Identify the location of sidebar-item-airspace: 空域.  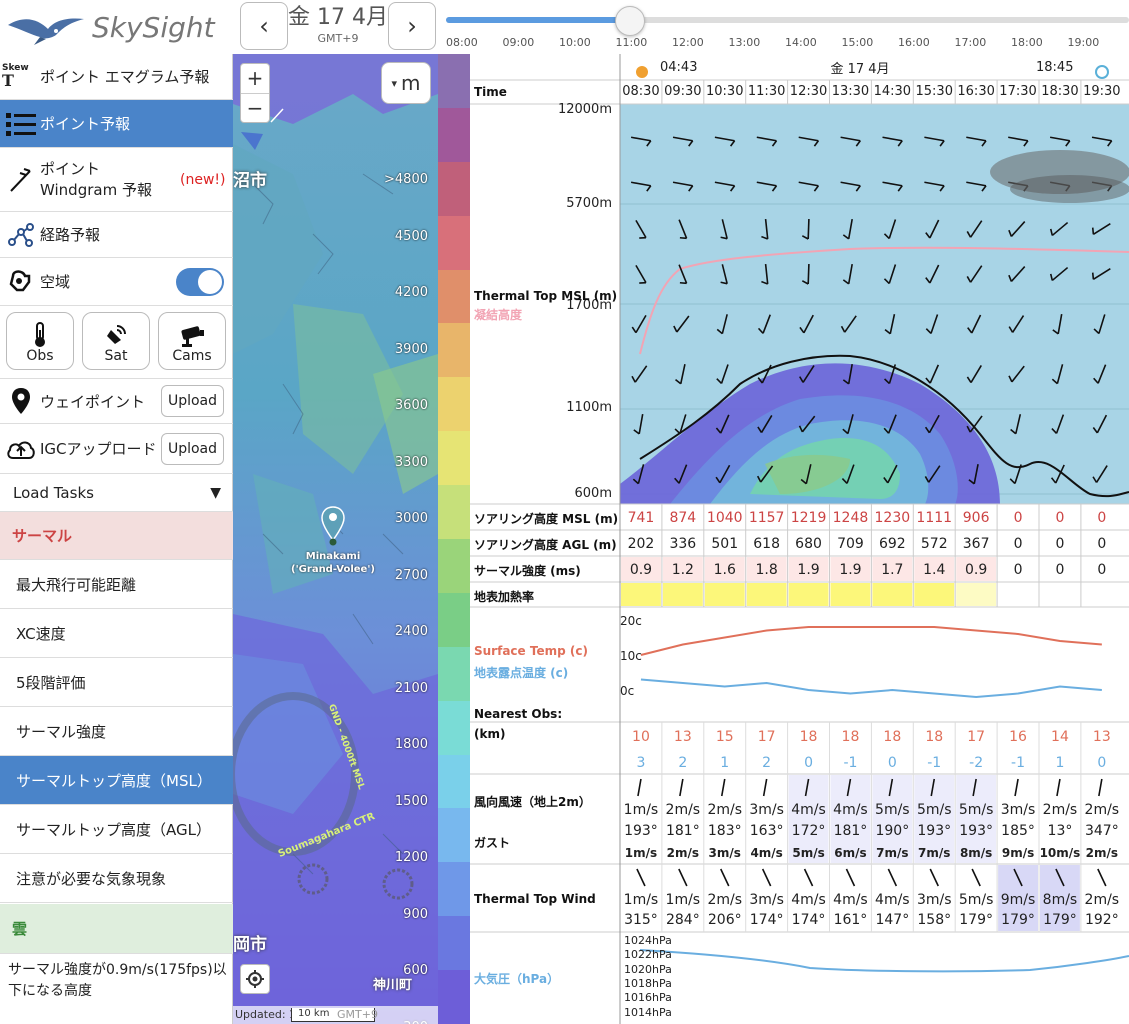
(116, 282).